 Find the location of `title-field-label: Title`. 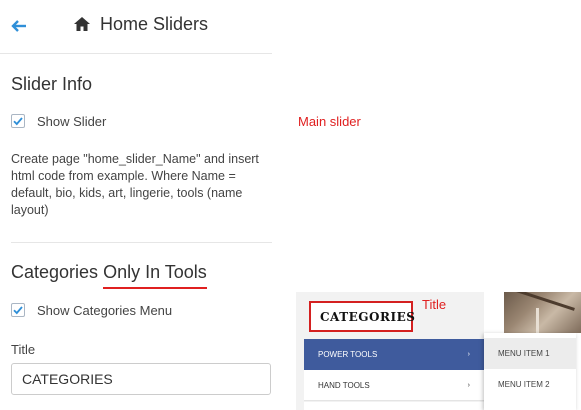

title-field-label: Title is located at coordinates (23, 349).